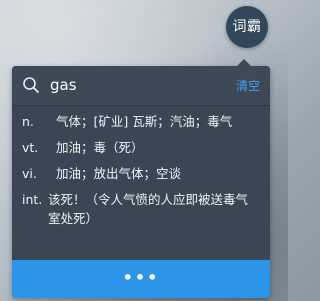  What do you see at coordinates (247, 27) in the screenshot?
I see `ciba-logo-button: 词霸` at bounding box center [247, 27].